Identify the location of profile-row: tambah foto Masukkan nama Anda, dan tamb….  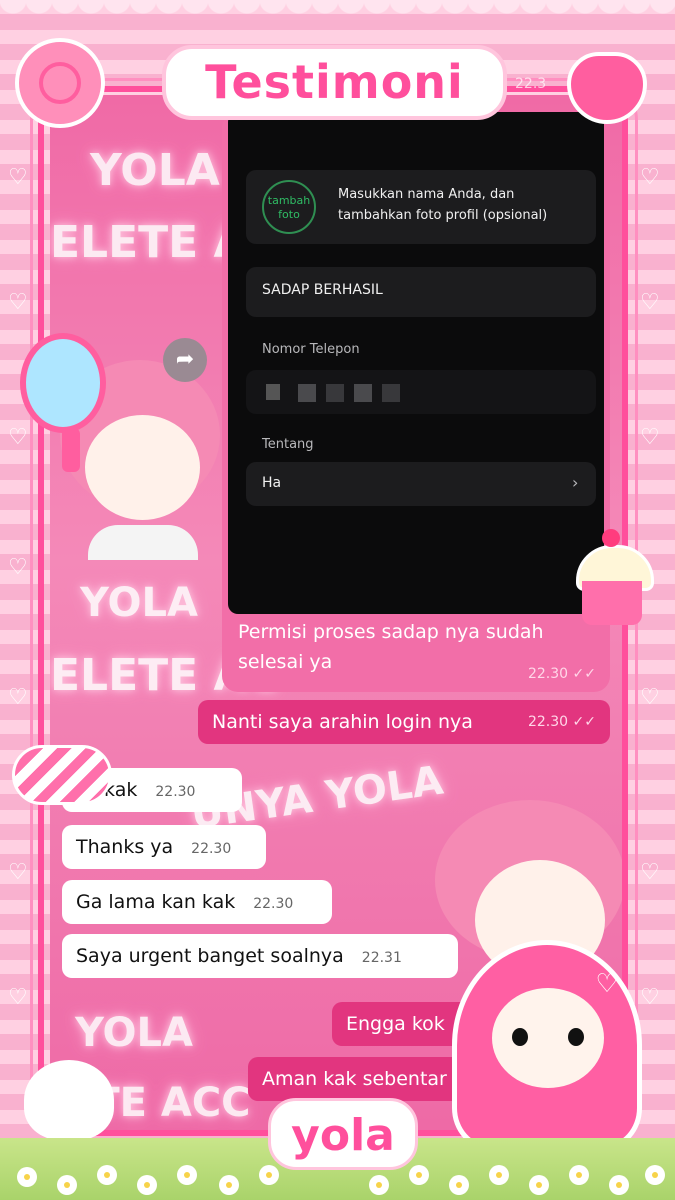
(421, 207).